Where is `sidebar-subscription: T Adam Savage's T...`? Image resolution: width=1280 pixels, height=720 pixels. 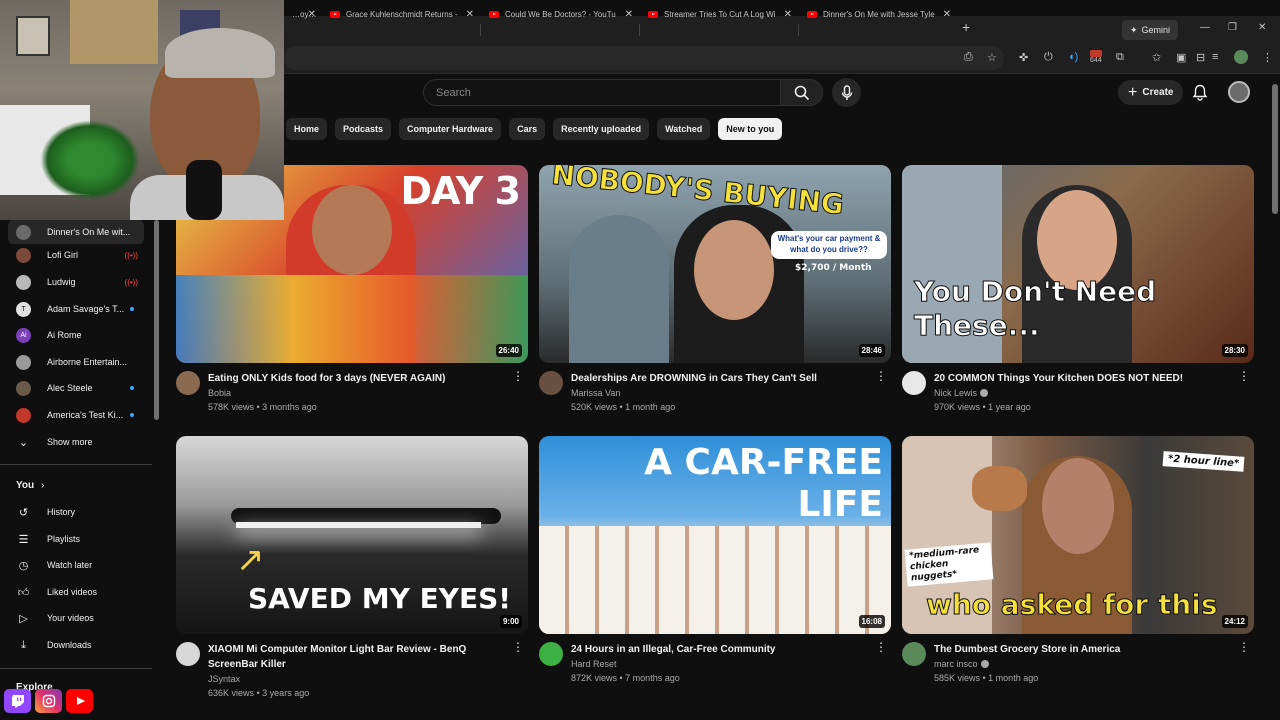 sidebar-subscription: T Adam Savage's T... is located at coordinates (76, 309).